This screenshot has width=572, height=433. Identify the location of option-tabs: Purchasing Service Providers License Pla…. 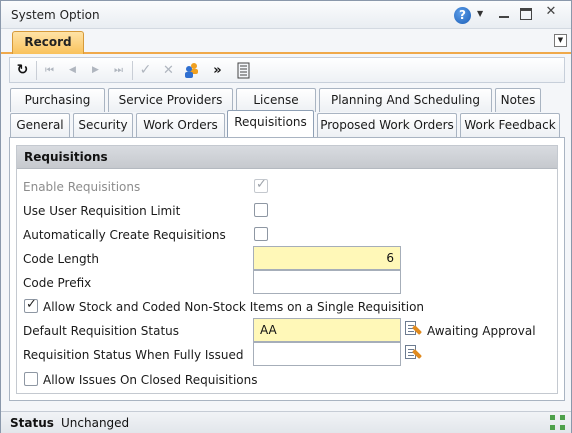
(287, 112).